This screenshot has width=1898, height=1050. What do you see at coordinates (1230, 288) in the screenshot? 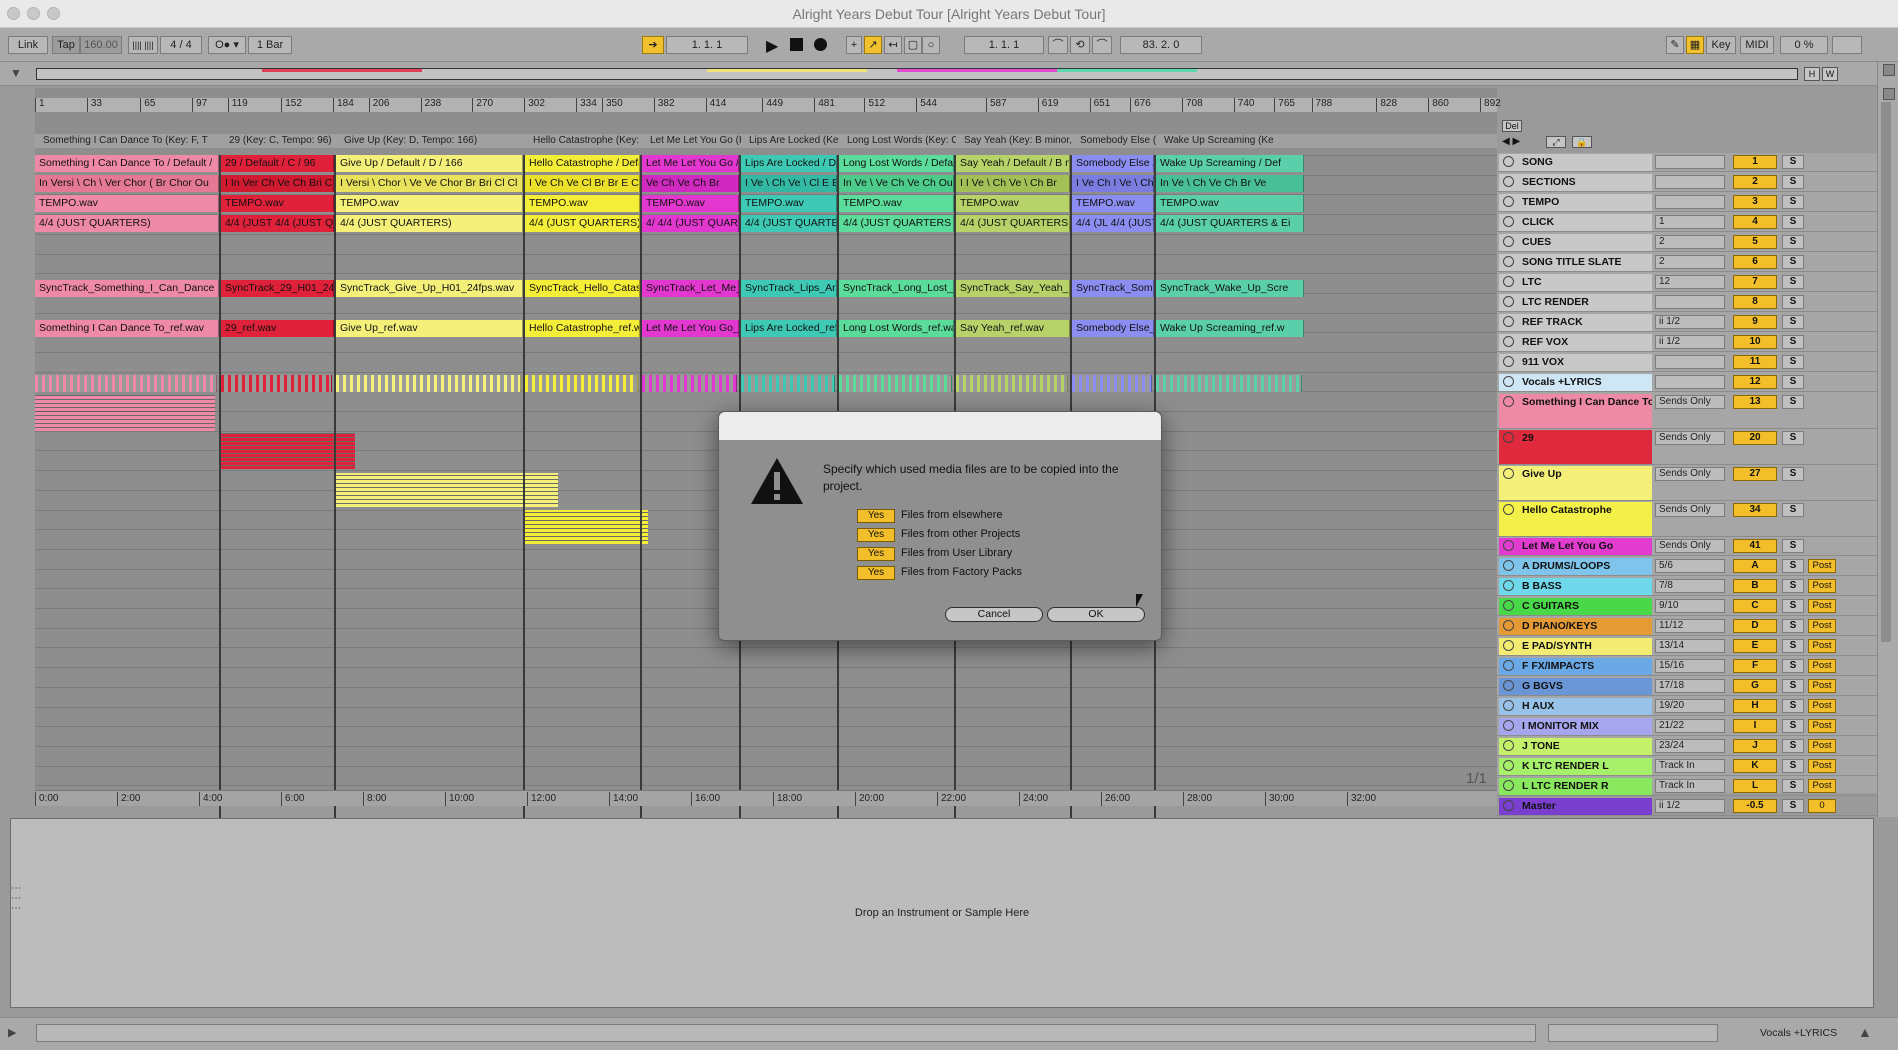
I see `clip: SyncTrack_Wake_Up_Scre` at bounding box center [1230, 288].